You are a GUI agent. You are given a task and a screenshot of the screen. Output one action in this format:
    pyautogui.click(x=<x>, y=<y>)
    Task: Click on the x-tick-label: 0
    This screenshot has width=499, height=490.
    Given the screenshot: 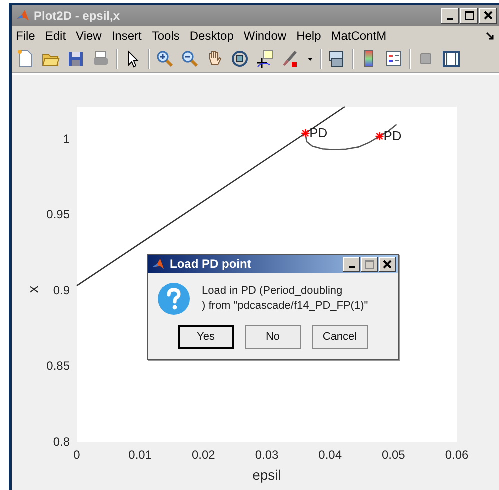 What is the action you would take?
    pyautogui.click(x=77, y=455)
    